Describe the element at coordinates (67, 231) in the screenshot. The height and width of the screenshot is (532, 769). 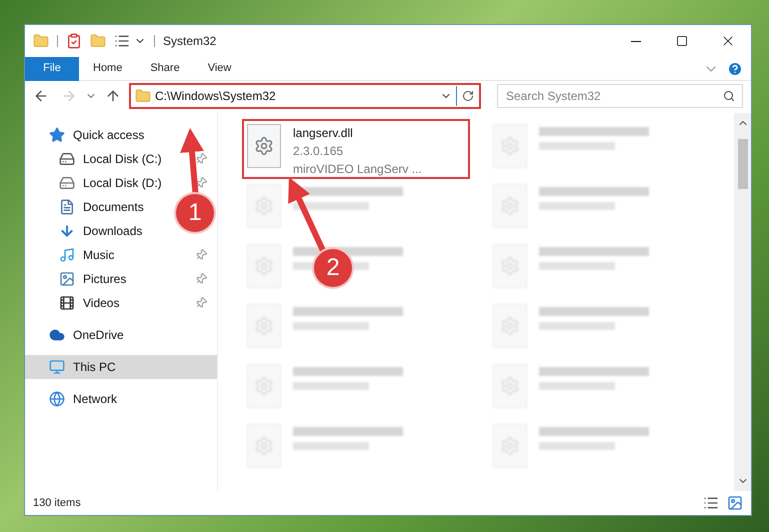
I see `download-icon` at that location.